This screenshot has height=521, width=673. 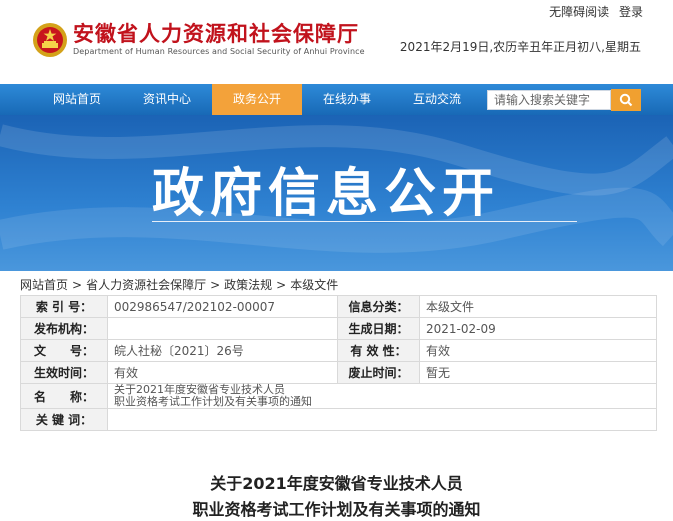 I want to click on table-row: 文 号： 皖人社秘〔2021〕26号 有 效 性： 有效, so click(x=338, y=350).